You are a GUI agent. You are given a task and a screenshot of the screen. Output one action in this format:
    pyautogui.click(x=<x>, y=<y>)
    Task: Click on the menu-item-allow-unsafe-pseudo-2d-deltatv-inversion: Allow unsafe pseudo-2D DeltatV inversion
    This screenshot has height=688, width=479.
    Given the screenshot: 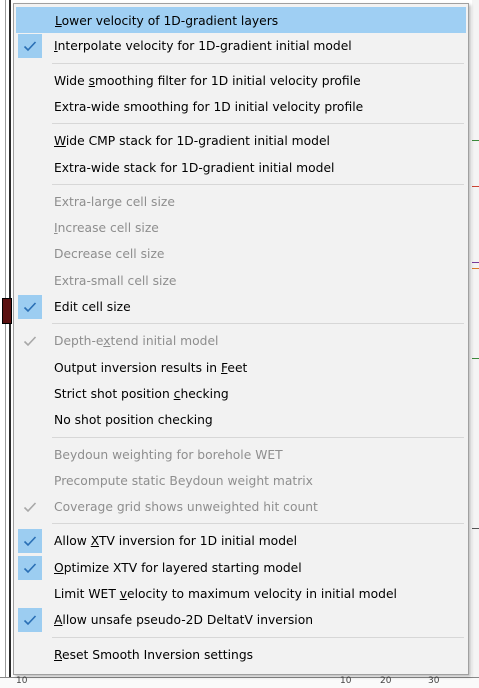 What is the action you would take?
    pyautogui.click(x=241, y=620)
    